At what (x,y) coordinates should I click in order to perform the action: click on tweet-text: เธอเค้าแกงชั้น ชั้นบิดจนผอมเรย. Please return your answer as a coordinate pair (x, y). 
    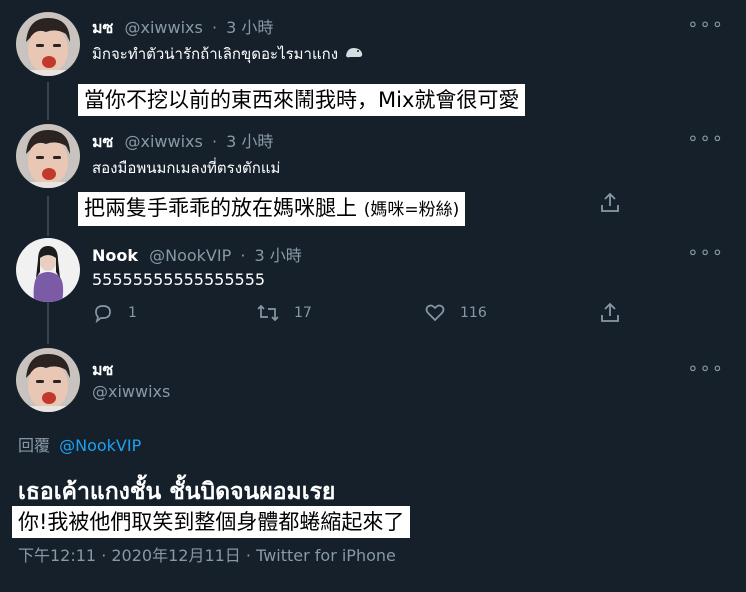
    Looking at the image, I should click on (177, 492).